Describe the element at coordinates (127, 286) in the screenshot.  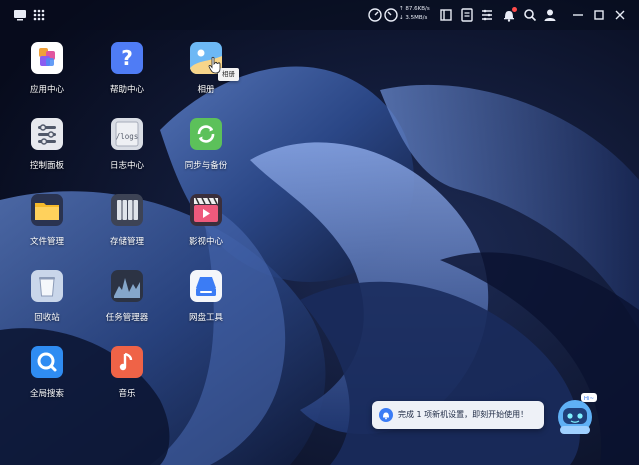
I see `task-manager-icon` at that location.